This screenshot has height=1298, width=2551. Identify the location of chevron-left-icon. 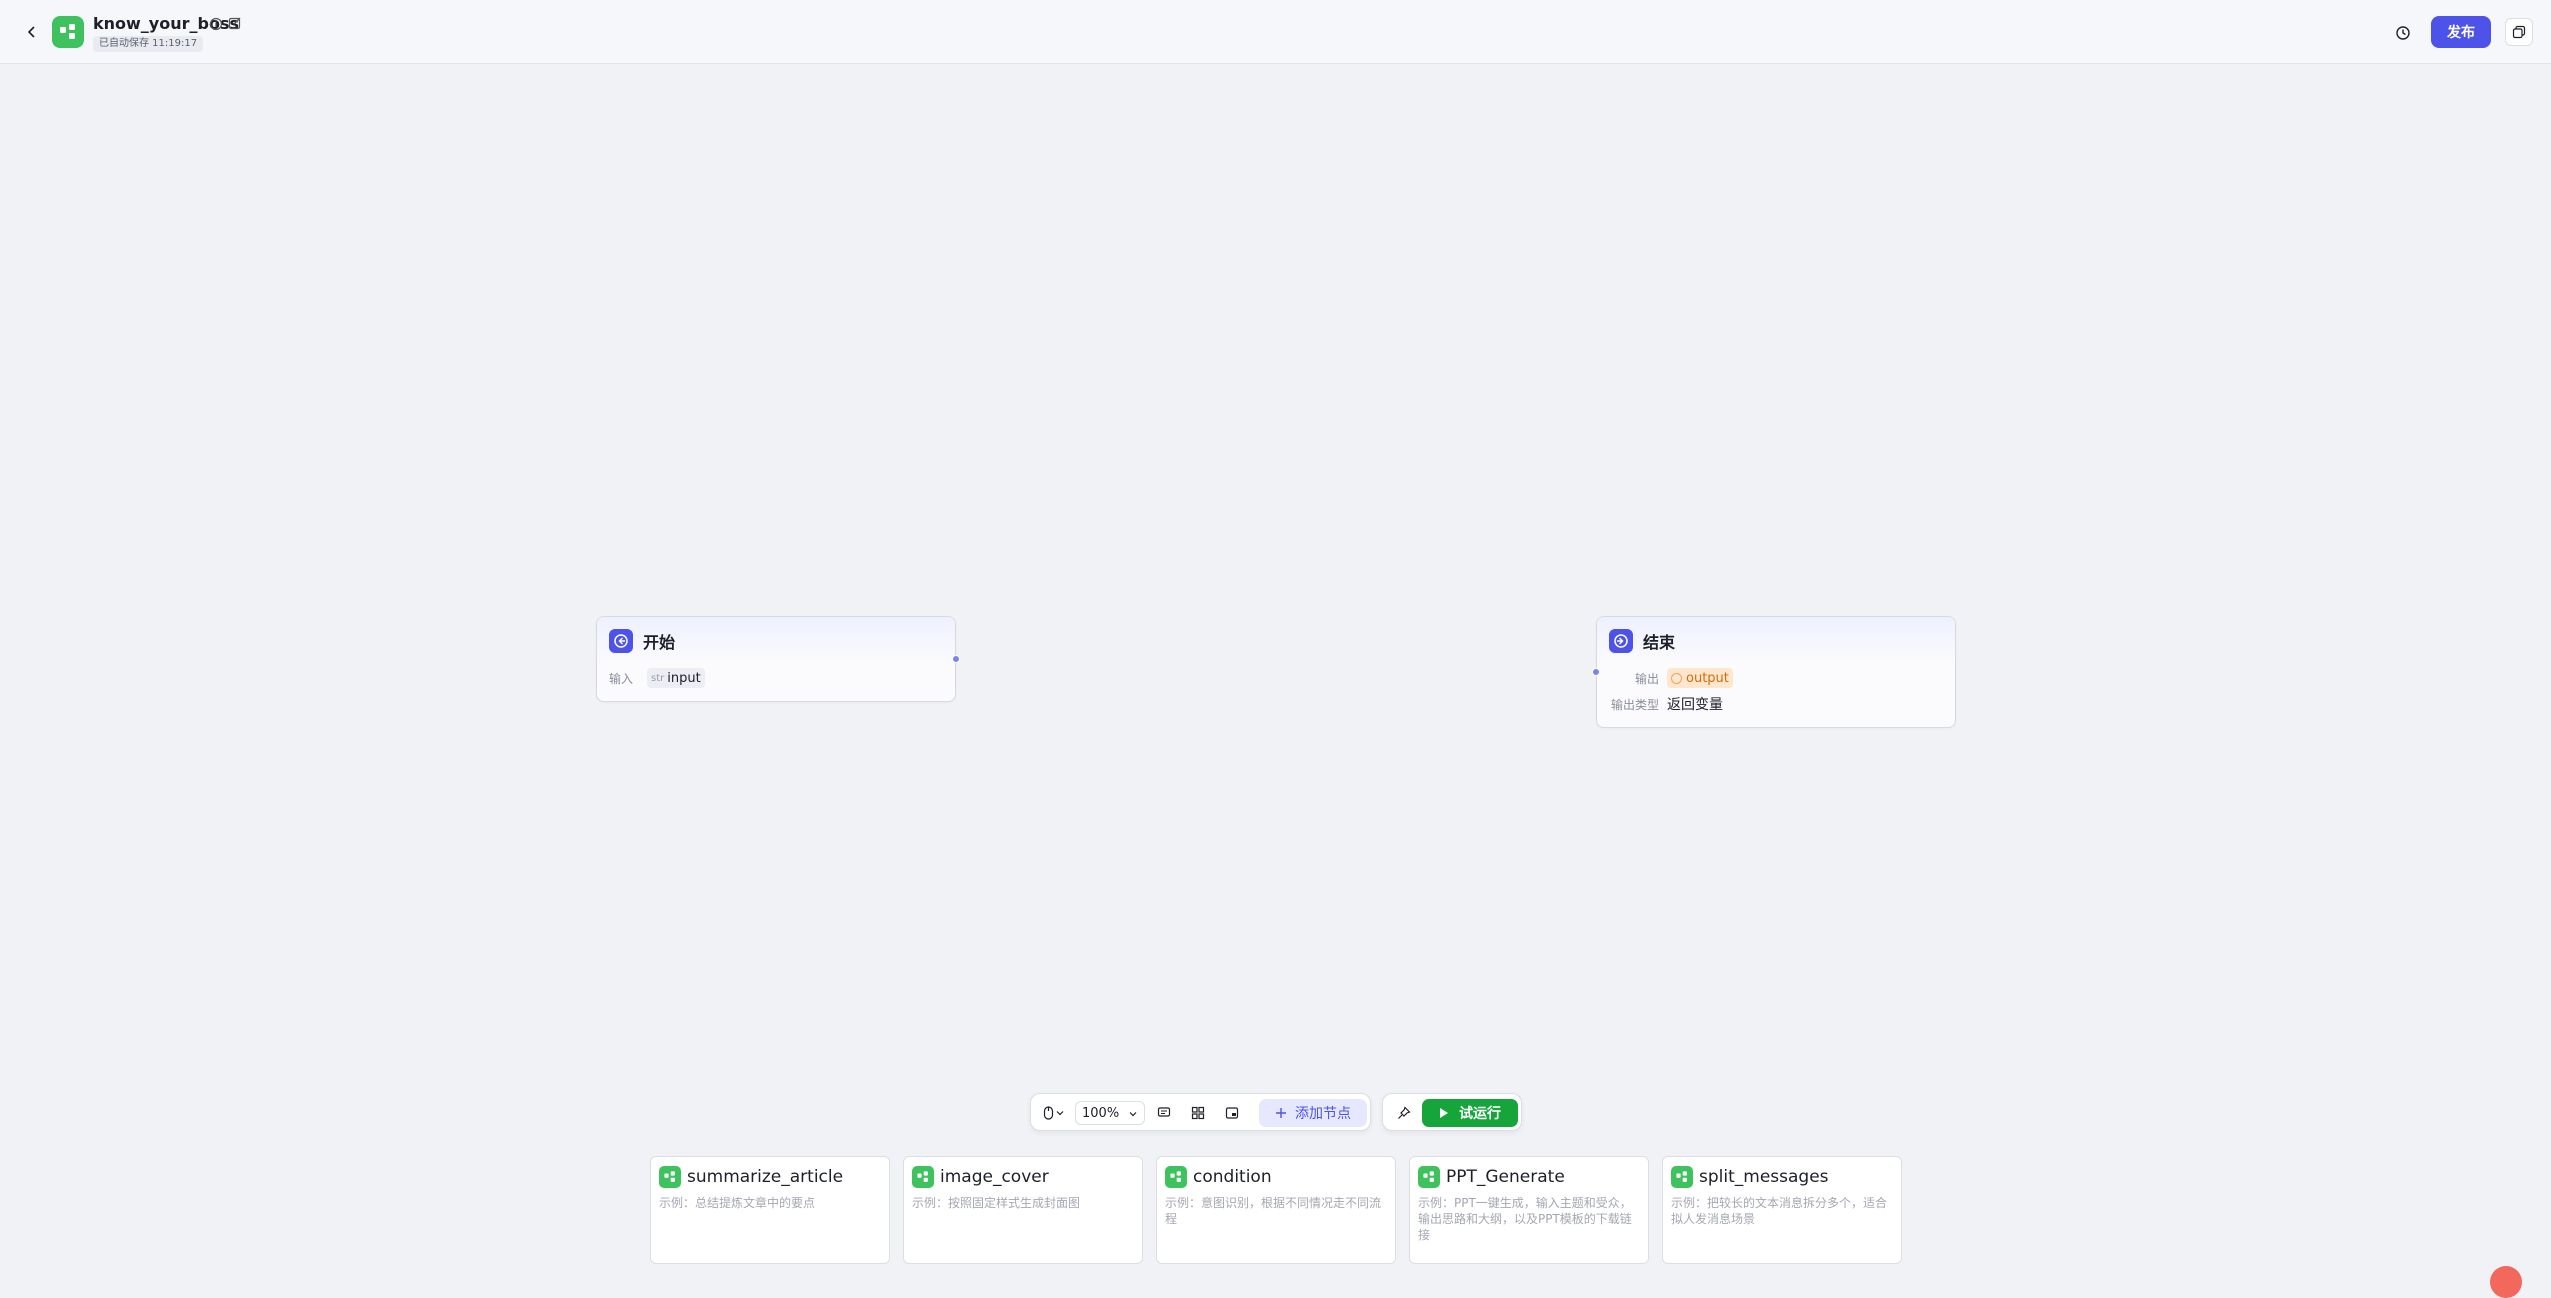
(31, 32).